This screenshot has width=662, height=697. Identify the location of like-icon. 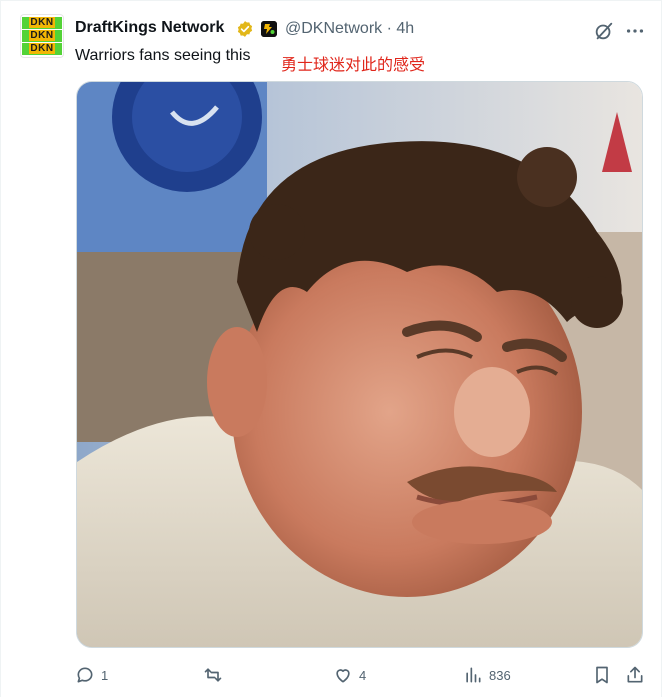
(343, 676).